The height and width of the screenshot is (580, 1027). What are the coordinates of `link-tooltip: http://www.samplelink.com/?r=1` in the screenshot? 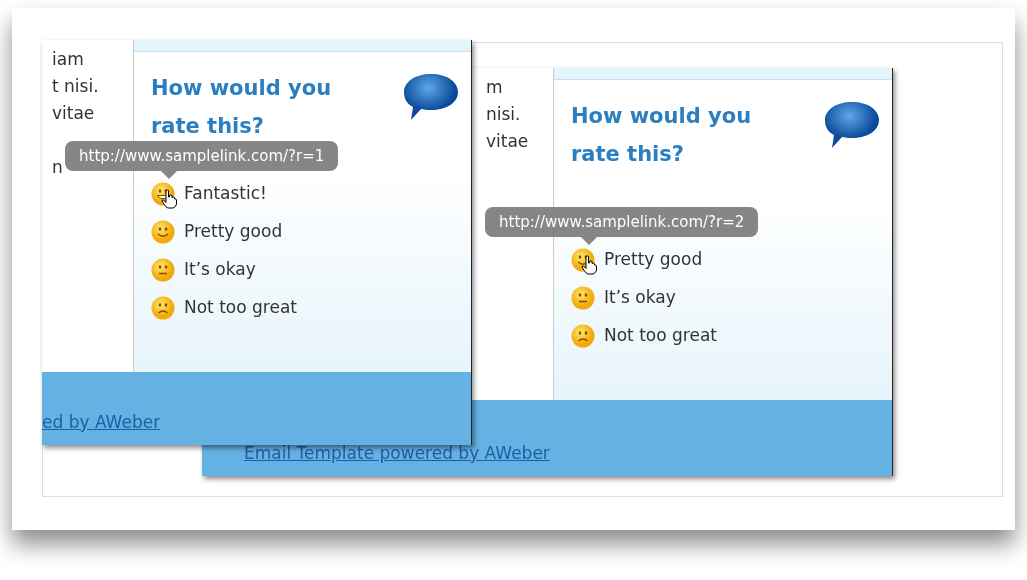 It's located at (202, 159).